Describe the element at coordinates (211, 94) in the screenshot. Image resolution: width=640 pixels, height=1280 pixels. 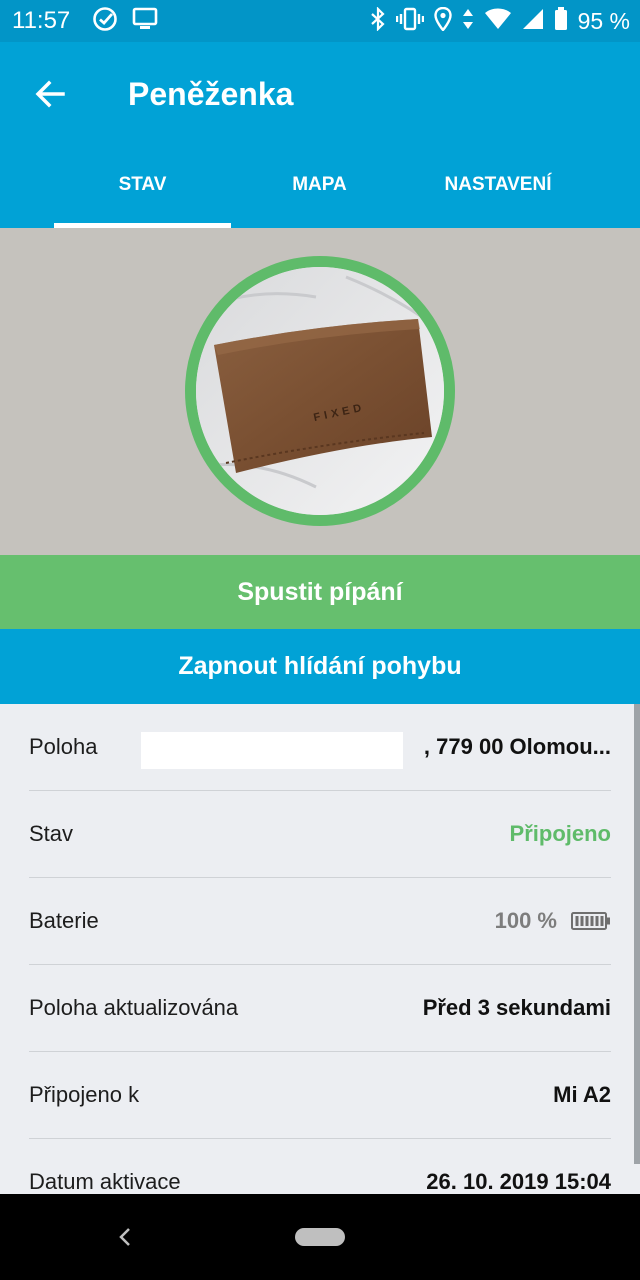
I see `page-title: Peněženka` at that location.